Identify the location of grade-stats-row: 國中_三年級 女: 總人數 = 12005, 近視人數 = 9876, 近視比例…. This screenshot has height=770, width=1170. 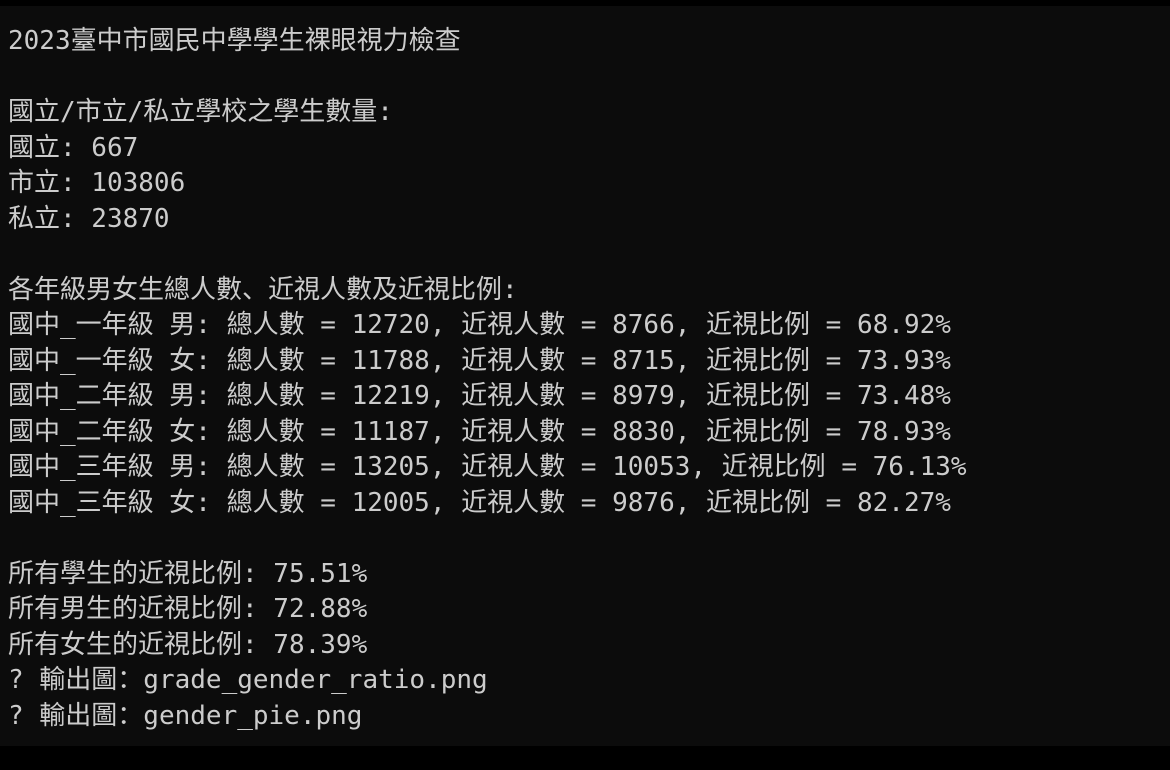
(479, 502).